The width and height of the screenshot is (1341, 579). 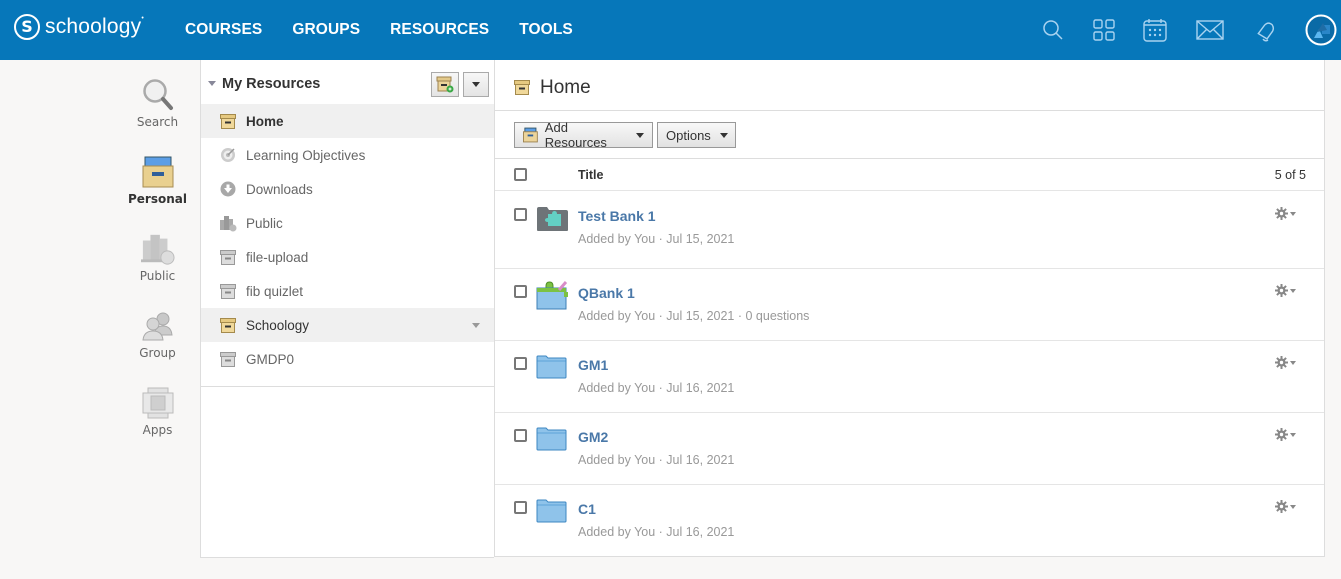 I want to click on rail-item-public: Public, so click(x=157, y=257).